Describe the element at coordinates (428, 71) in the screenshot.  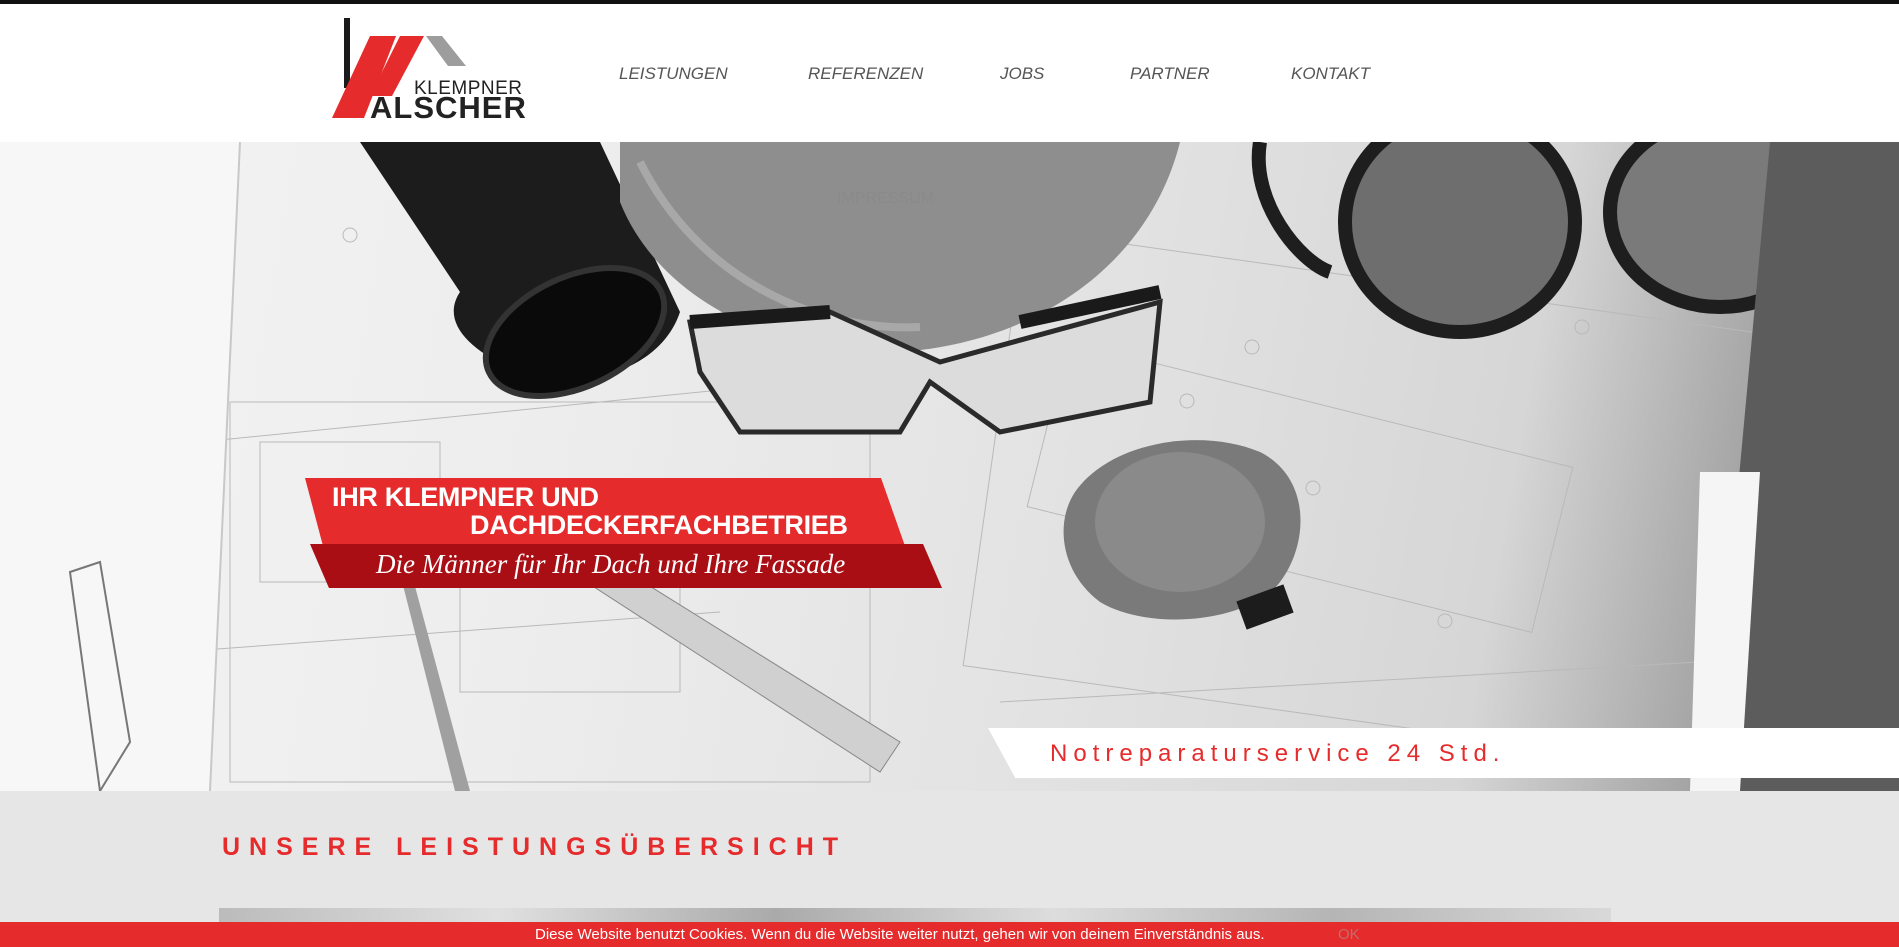
I see `logo: KLEMPNER ALSCHER` at that location.